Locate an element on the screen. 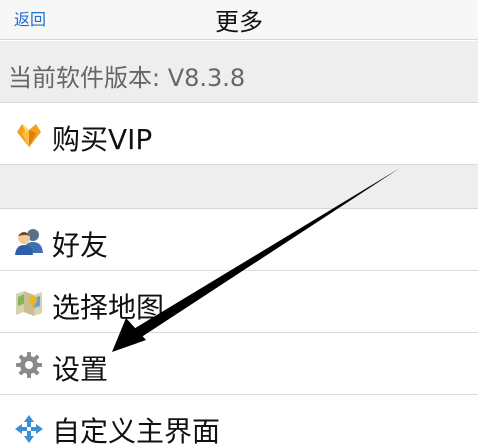 The height and width of the screenshot is (448, 478). page-title: 更多 is located at coordinates (239, 22).